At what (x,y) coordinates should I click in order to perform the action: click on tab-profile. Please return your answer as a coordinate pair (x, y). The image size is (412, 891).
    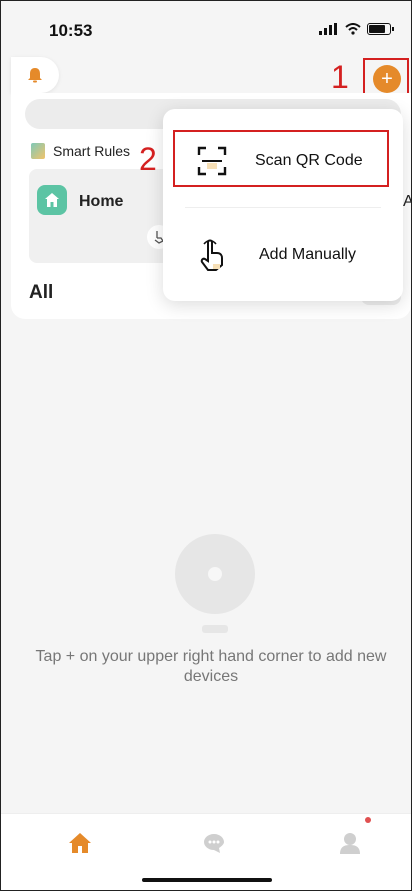
    Looking at the image, I should click on (350, 843).